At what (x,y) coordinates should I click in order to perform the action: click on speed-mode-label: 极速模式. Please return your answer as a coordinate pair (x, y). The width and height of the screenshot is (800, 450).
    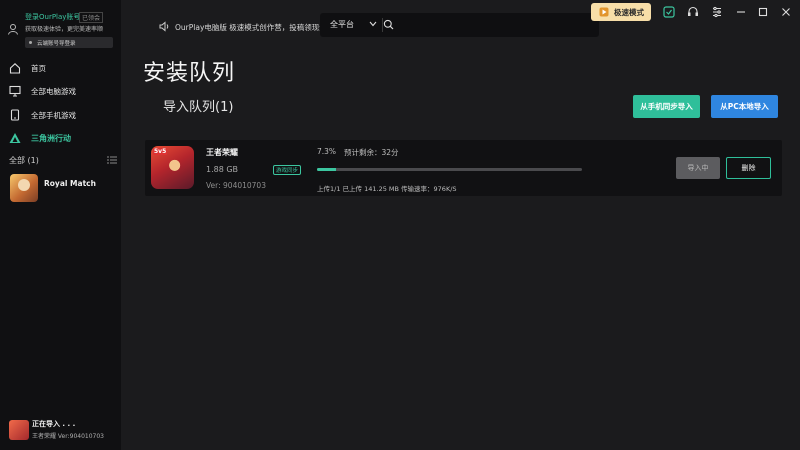
    Looking at the image, I should click on (629, 12).